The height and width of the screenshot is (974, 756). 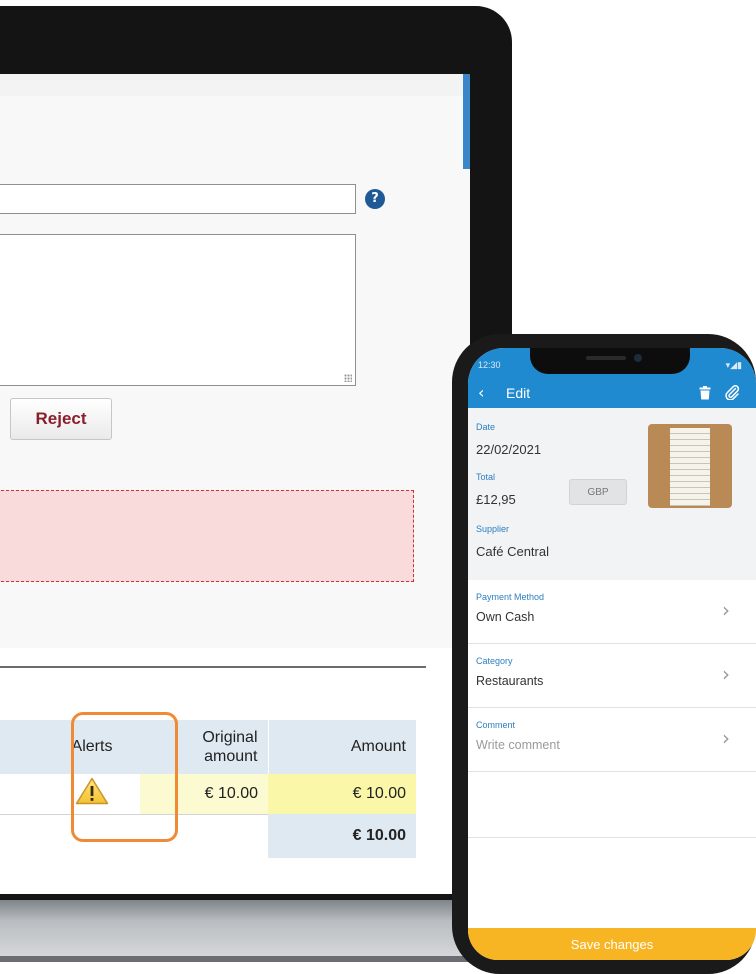 I want to click on receipt-paper-image, so click(x=690, y=467).